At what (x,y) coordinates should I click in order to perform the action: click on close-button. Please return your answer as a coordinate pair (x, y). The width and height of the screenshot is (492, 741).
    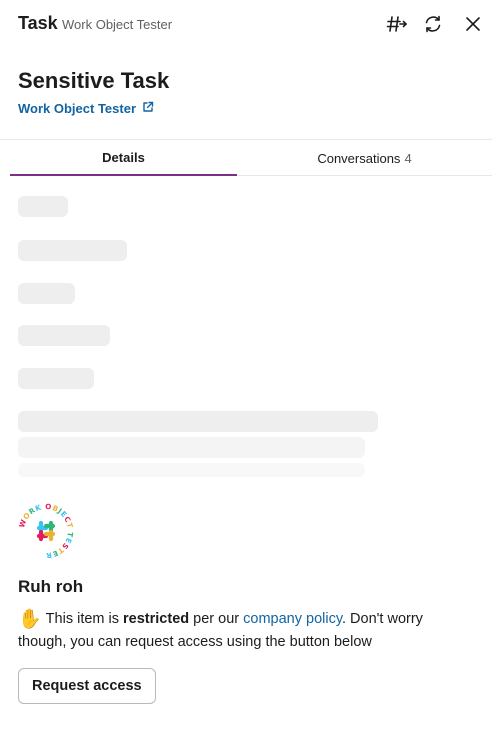
    Looking at the image, I should click on (473, 24).